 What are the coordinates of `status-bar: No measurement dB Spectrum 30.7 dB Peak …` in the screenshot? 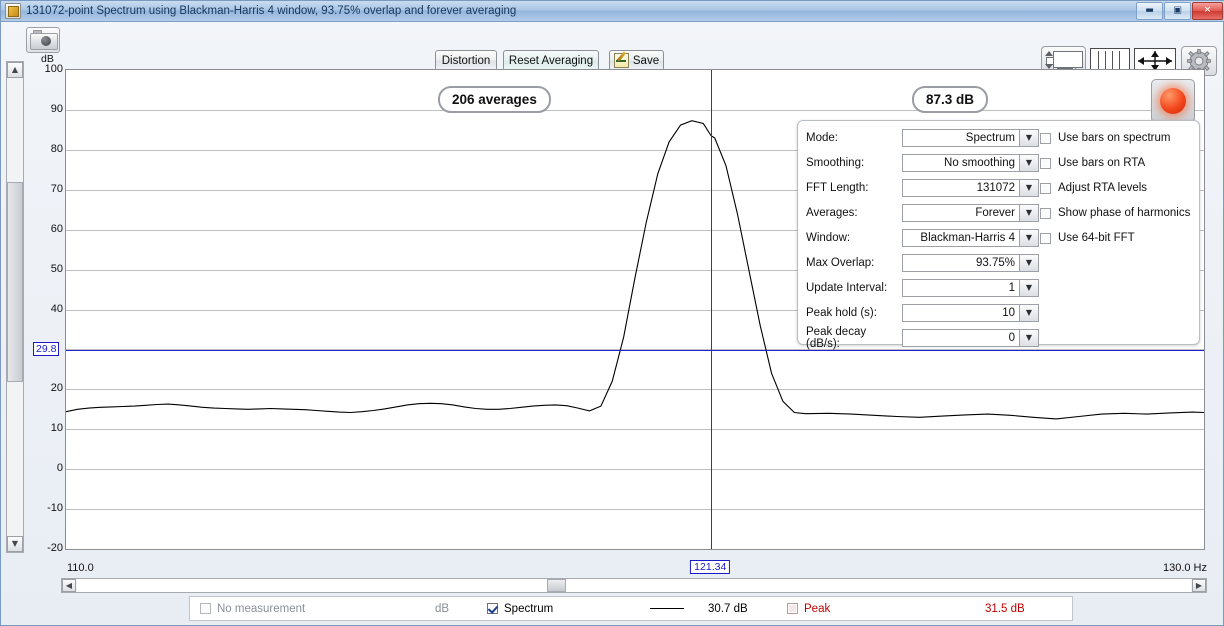 It's located at (631, 608).